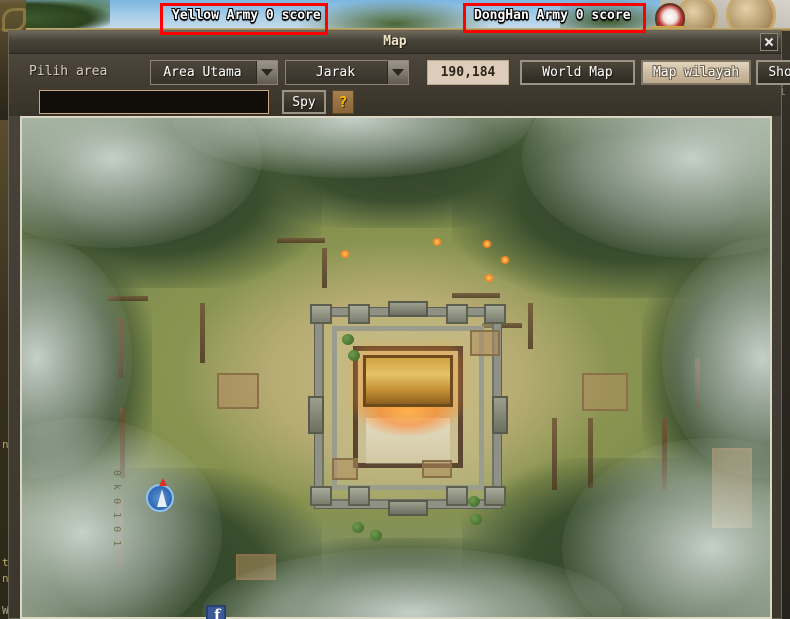 Image resolution: width=790 pixels, height=619 pixels. What do you see at coordinates (552, 15) in the screenshot?
I see `donghan-army-score-label: DongHan Army 0 score` at bounding box center [552, 15].